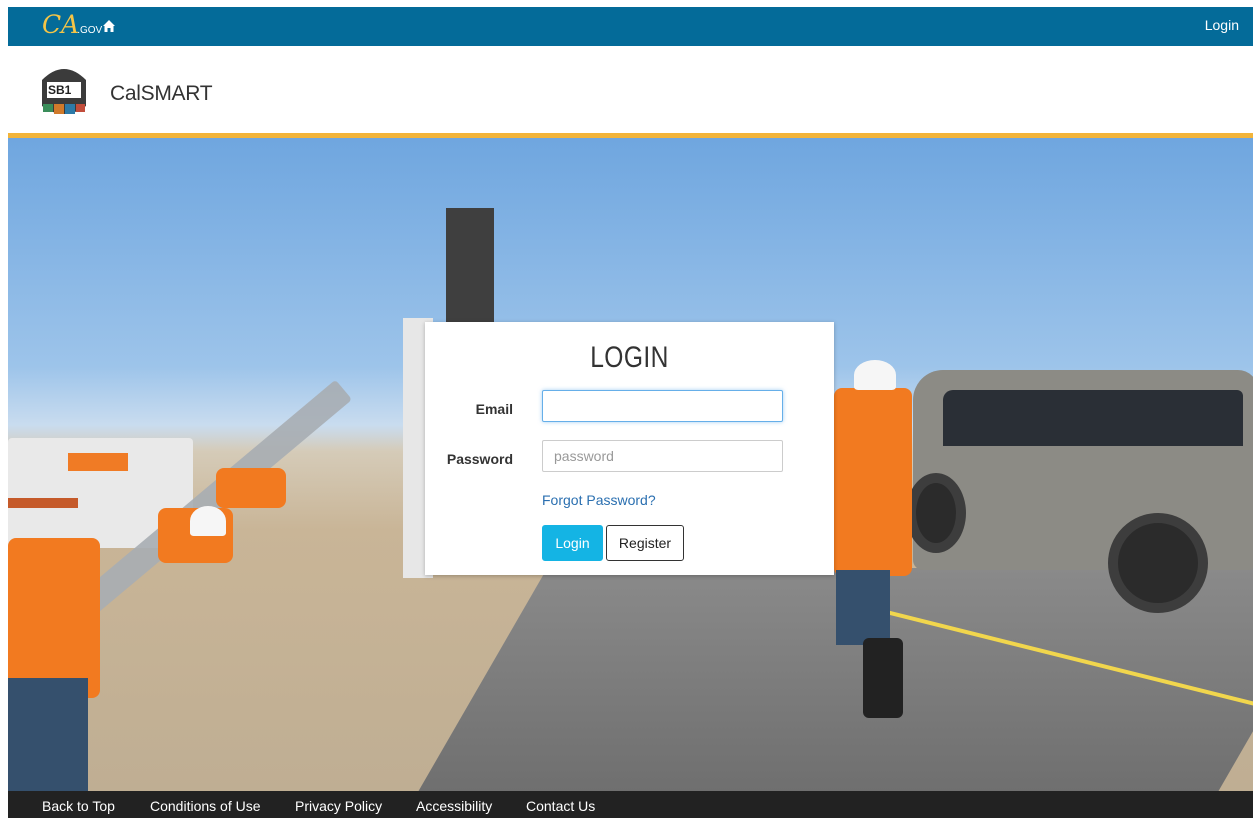 The width and height of the screenshot is (1253, 818). I want to click on worker-left-edge, so click(54, 618).